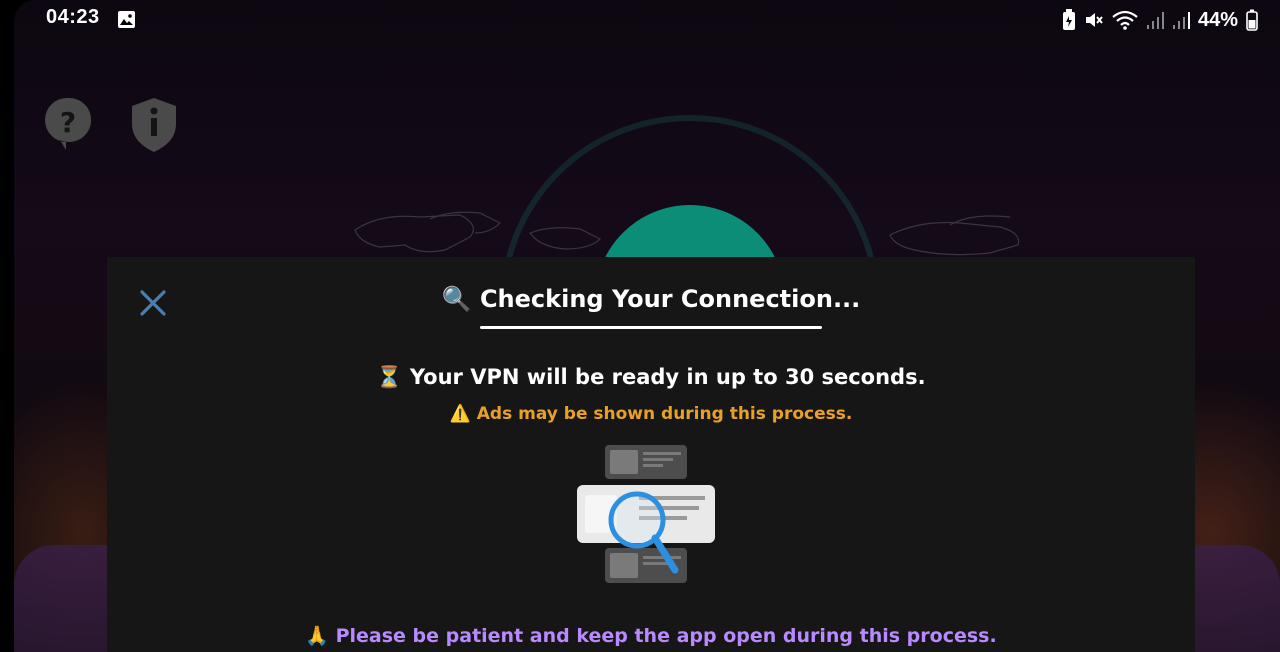 This screenshot has height=652, width=1280. What do you see at coordinates (1217, 19) in the screenshot?
I see `battery-percent: 44%` at bounding box center [1217, 19].